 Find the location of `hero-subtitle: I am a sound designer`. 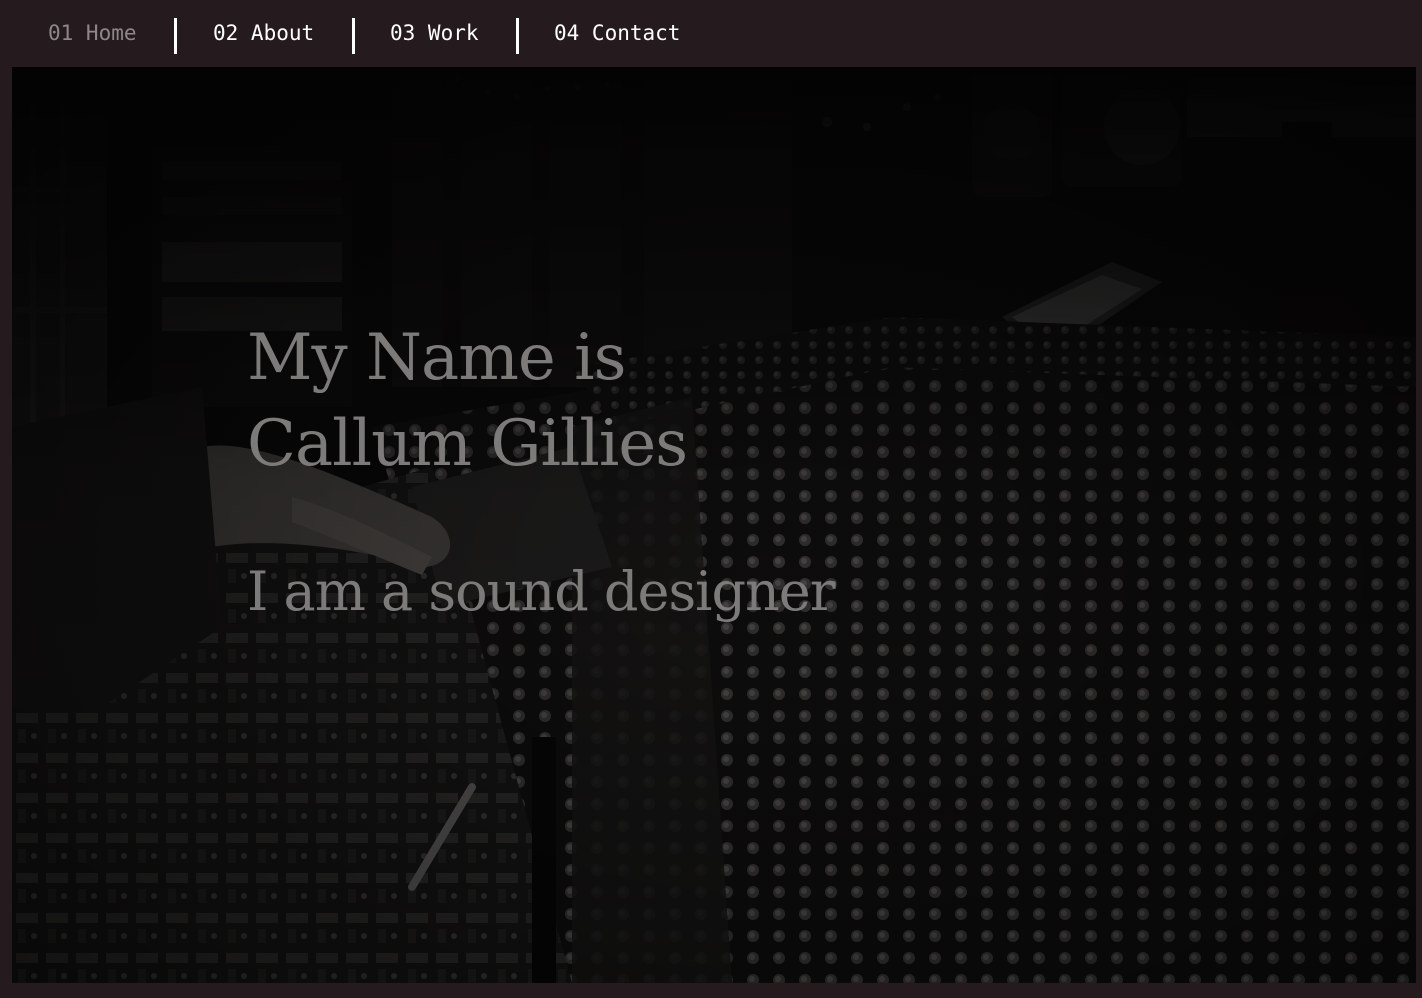

hero-subtitle: I am a sound designer is located at coordinates (541, 591).